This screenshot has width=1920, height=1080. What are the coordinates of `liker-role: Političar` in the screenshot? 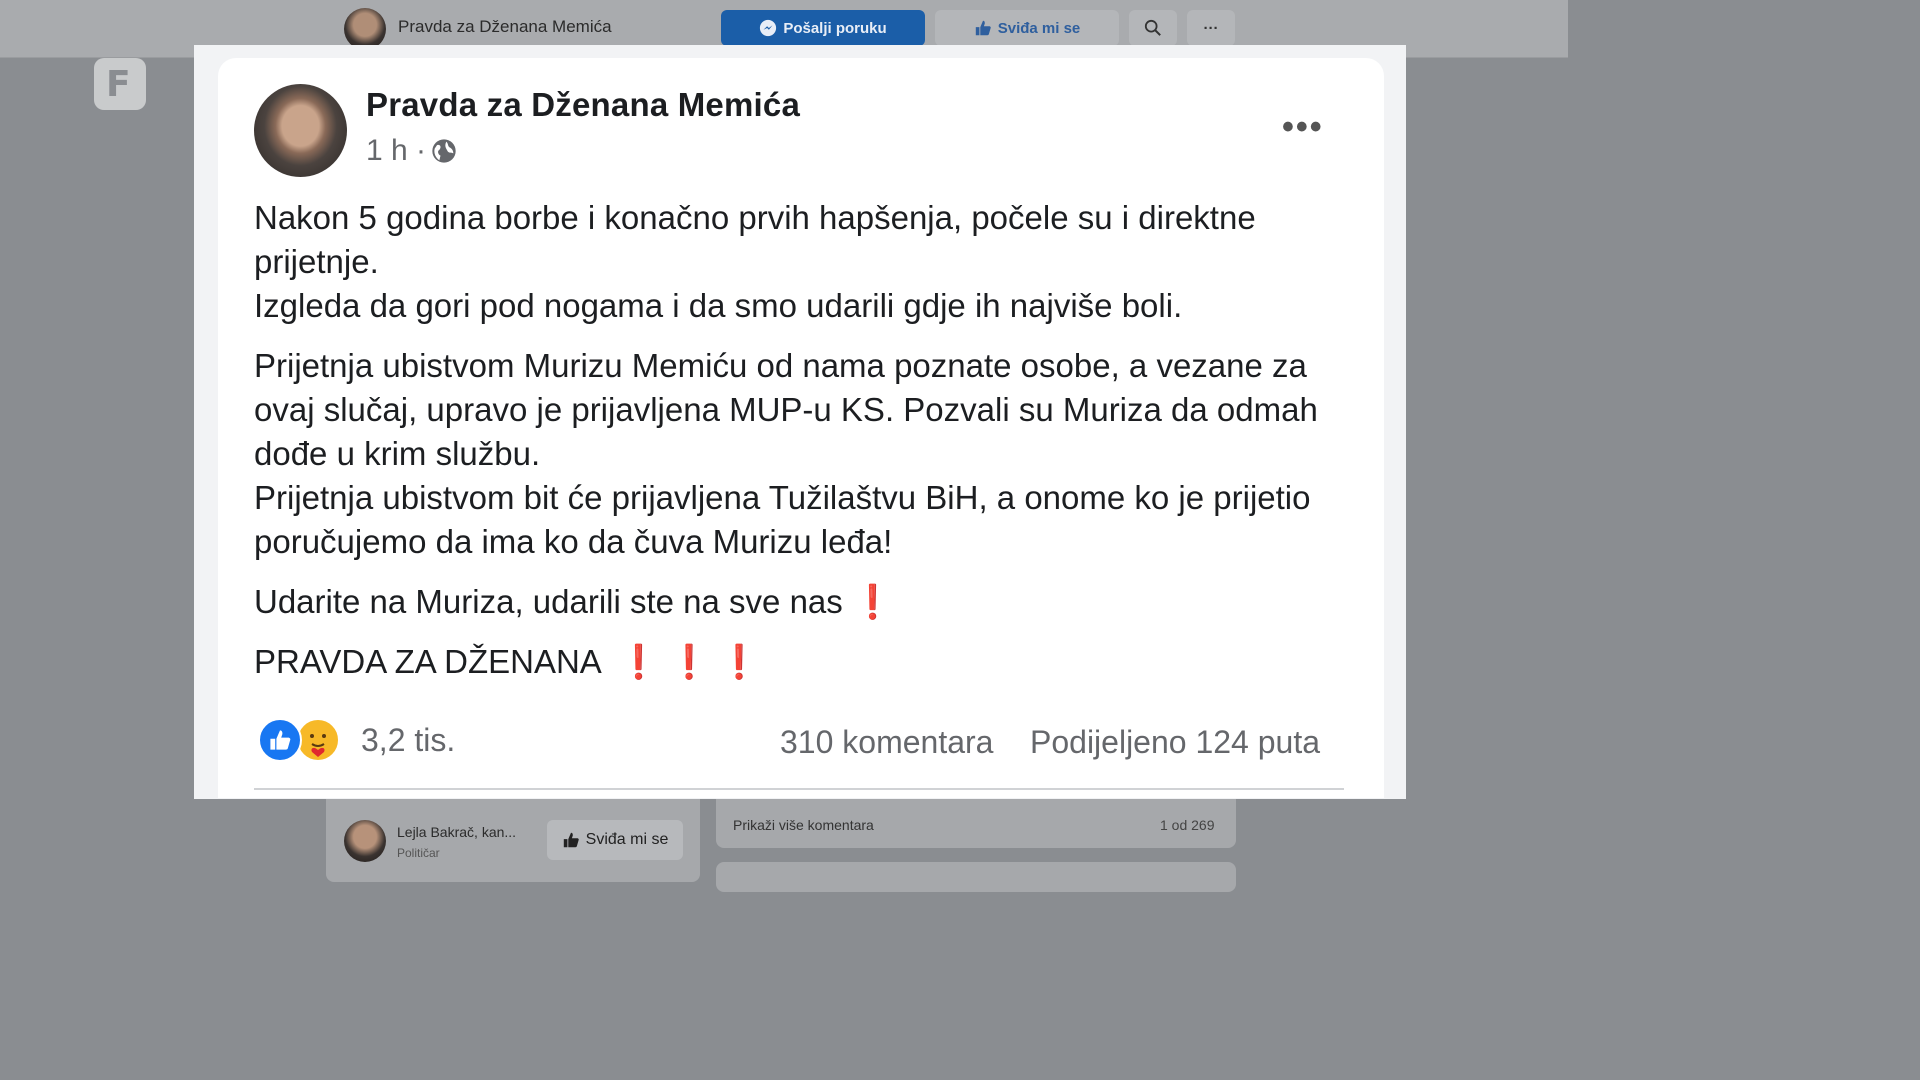 It's located at (418, 853).